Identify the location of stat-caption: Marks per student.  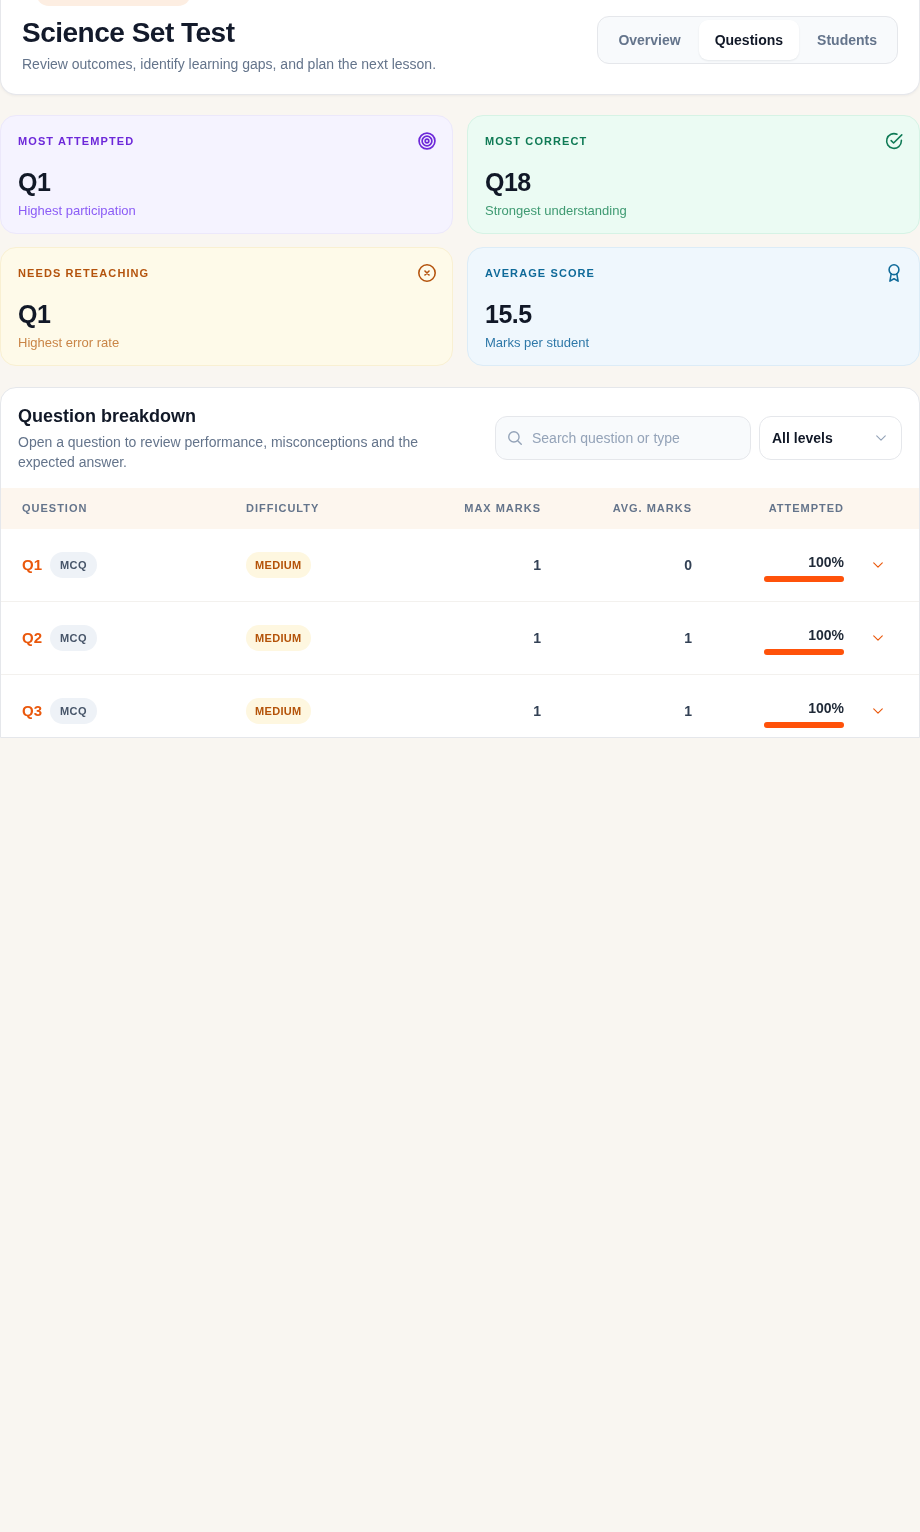
(538, 342).